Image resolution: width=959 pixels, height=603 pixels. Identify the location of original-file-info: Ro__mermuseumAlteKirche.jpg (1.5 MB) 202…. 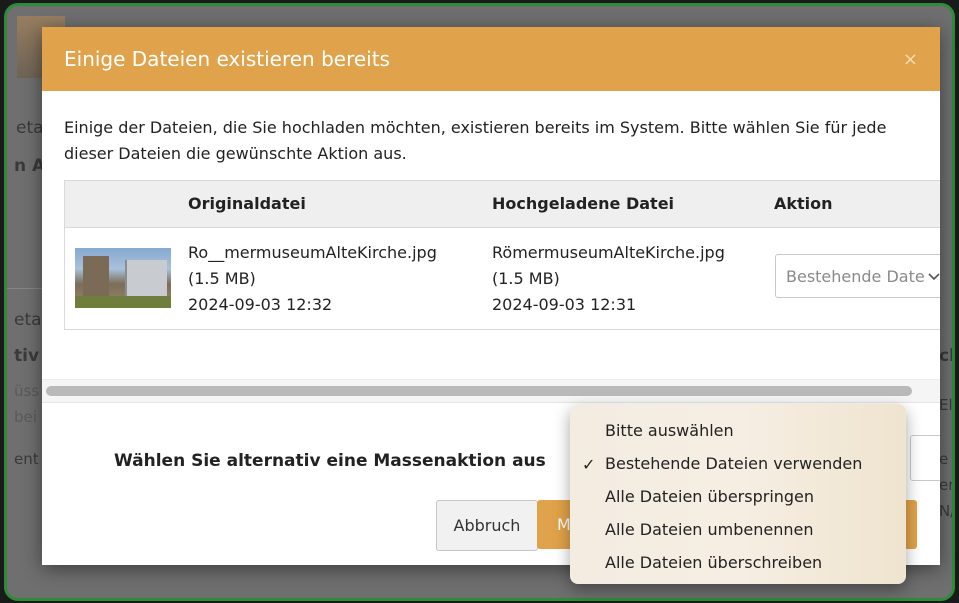
(312, 279).